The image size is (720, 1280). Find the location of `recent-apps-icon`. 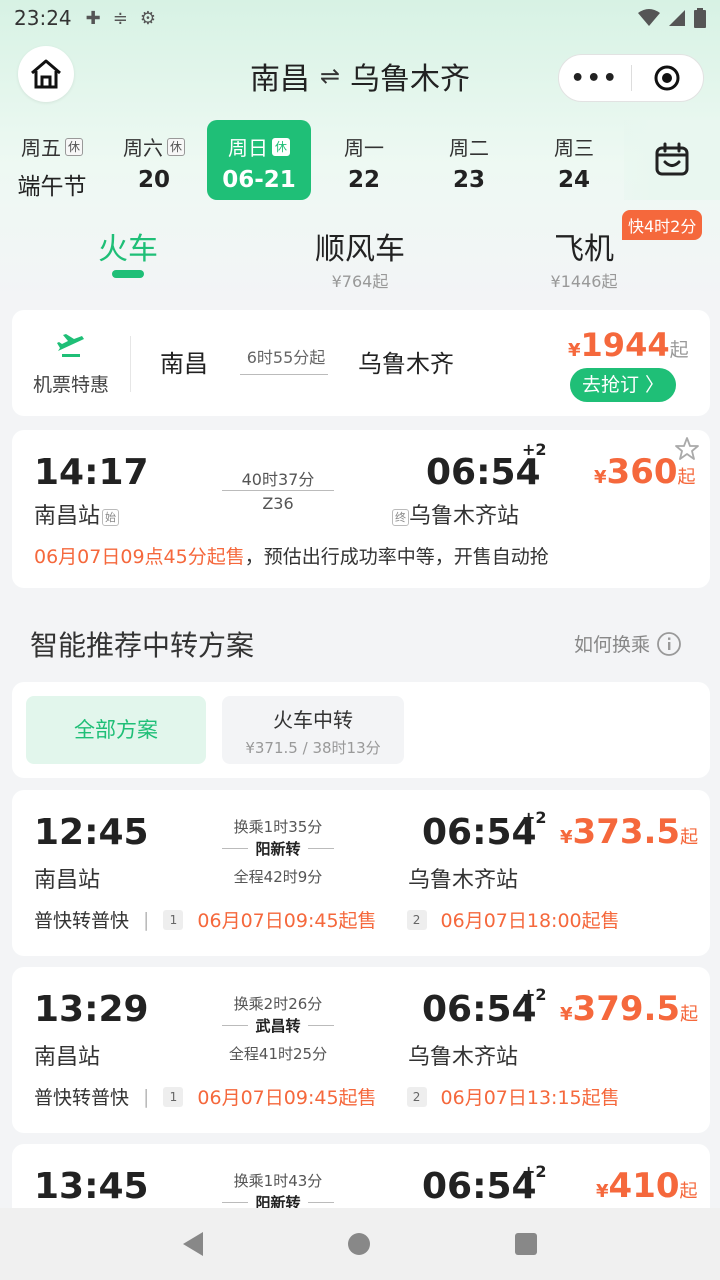

recent-apps-icon is located at coordinates (526, 1244).